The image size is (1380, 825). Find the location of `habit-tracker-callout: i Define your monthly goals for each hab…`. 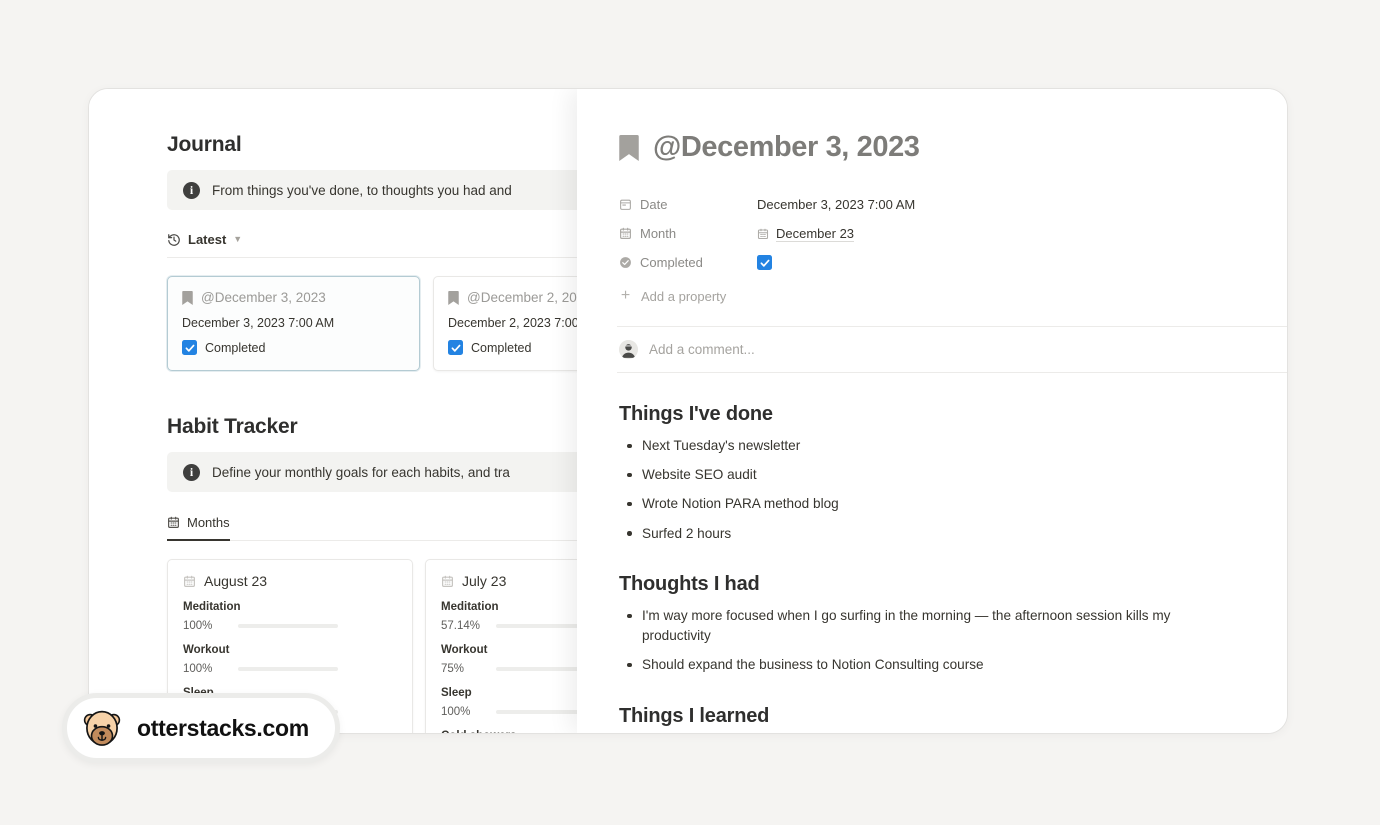

habit-tracker-callout: i Define your monthly goals for each hab… is located at coordinates (373, 472).